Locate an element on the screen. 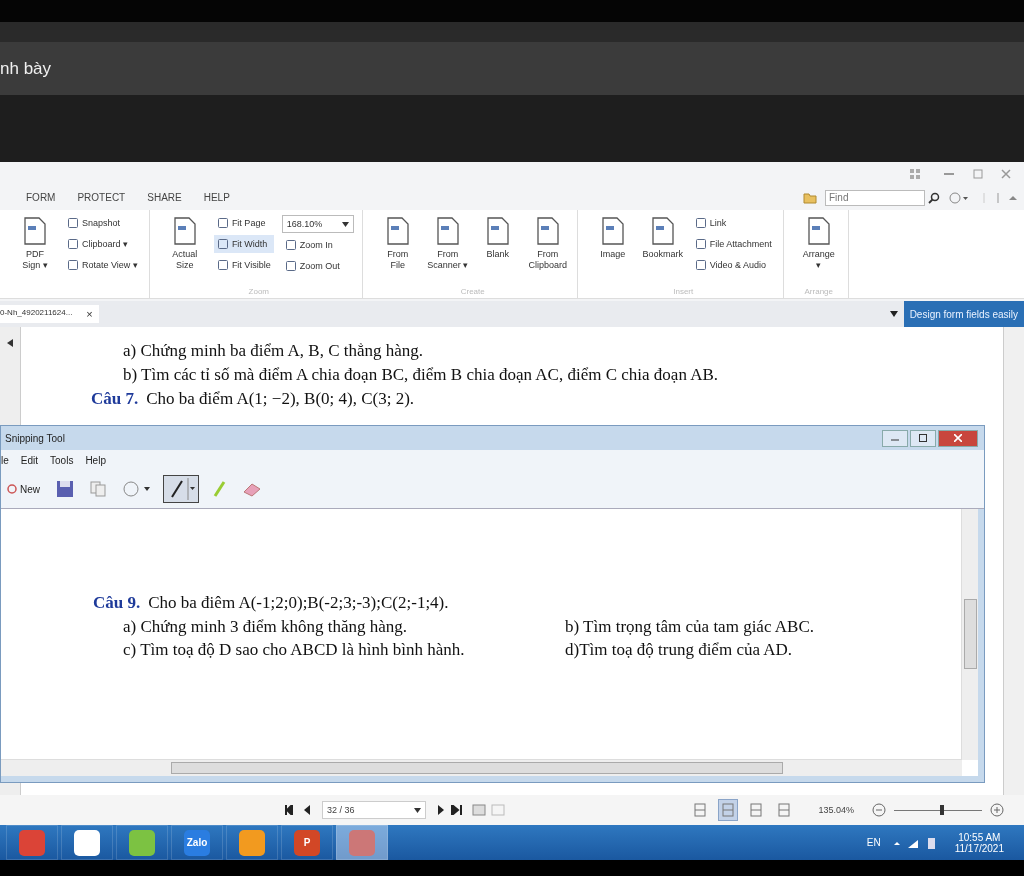  app-icon: Zalo is located at coordinates (197, 842).